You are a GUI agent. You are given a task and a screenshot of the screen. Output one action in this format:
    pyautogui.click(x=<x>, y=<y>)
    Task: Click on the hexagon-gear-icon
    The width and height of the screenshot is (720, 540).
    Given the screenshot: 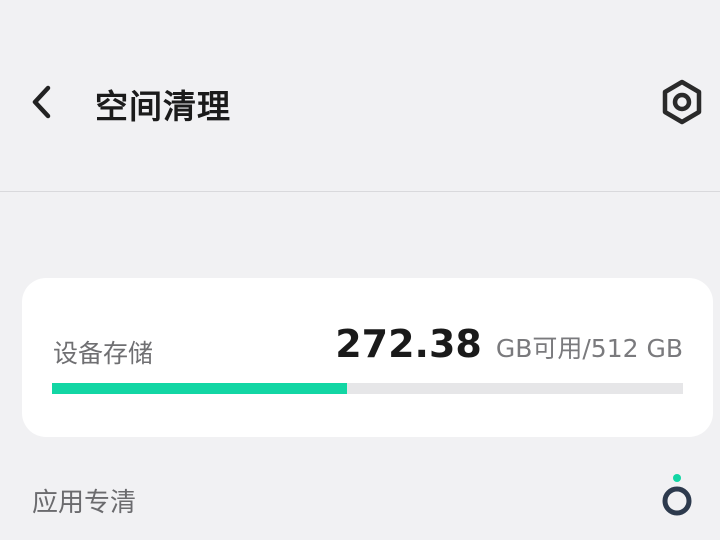 What is the action you would take?
    pyautogui.click(x=682, y=102)
    